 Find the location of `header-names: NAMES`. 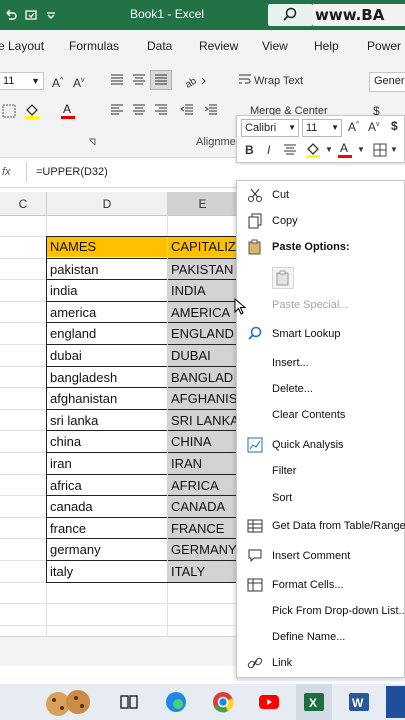

header-names: NAMES is located at coordinates (107, 246).